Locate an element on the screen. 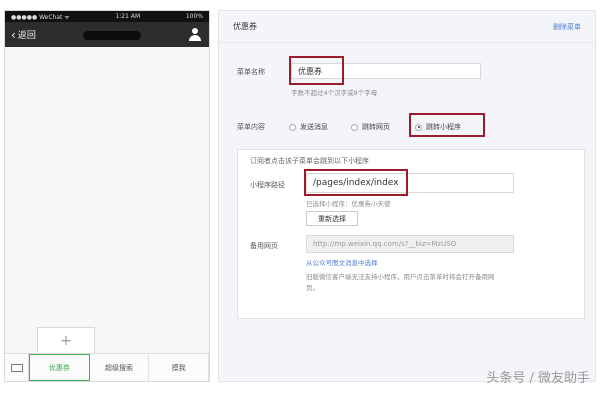  radio-send-message: 发送消息 is located at coordinates (308, 127).